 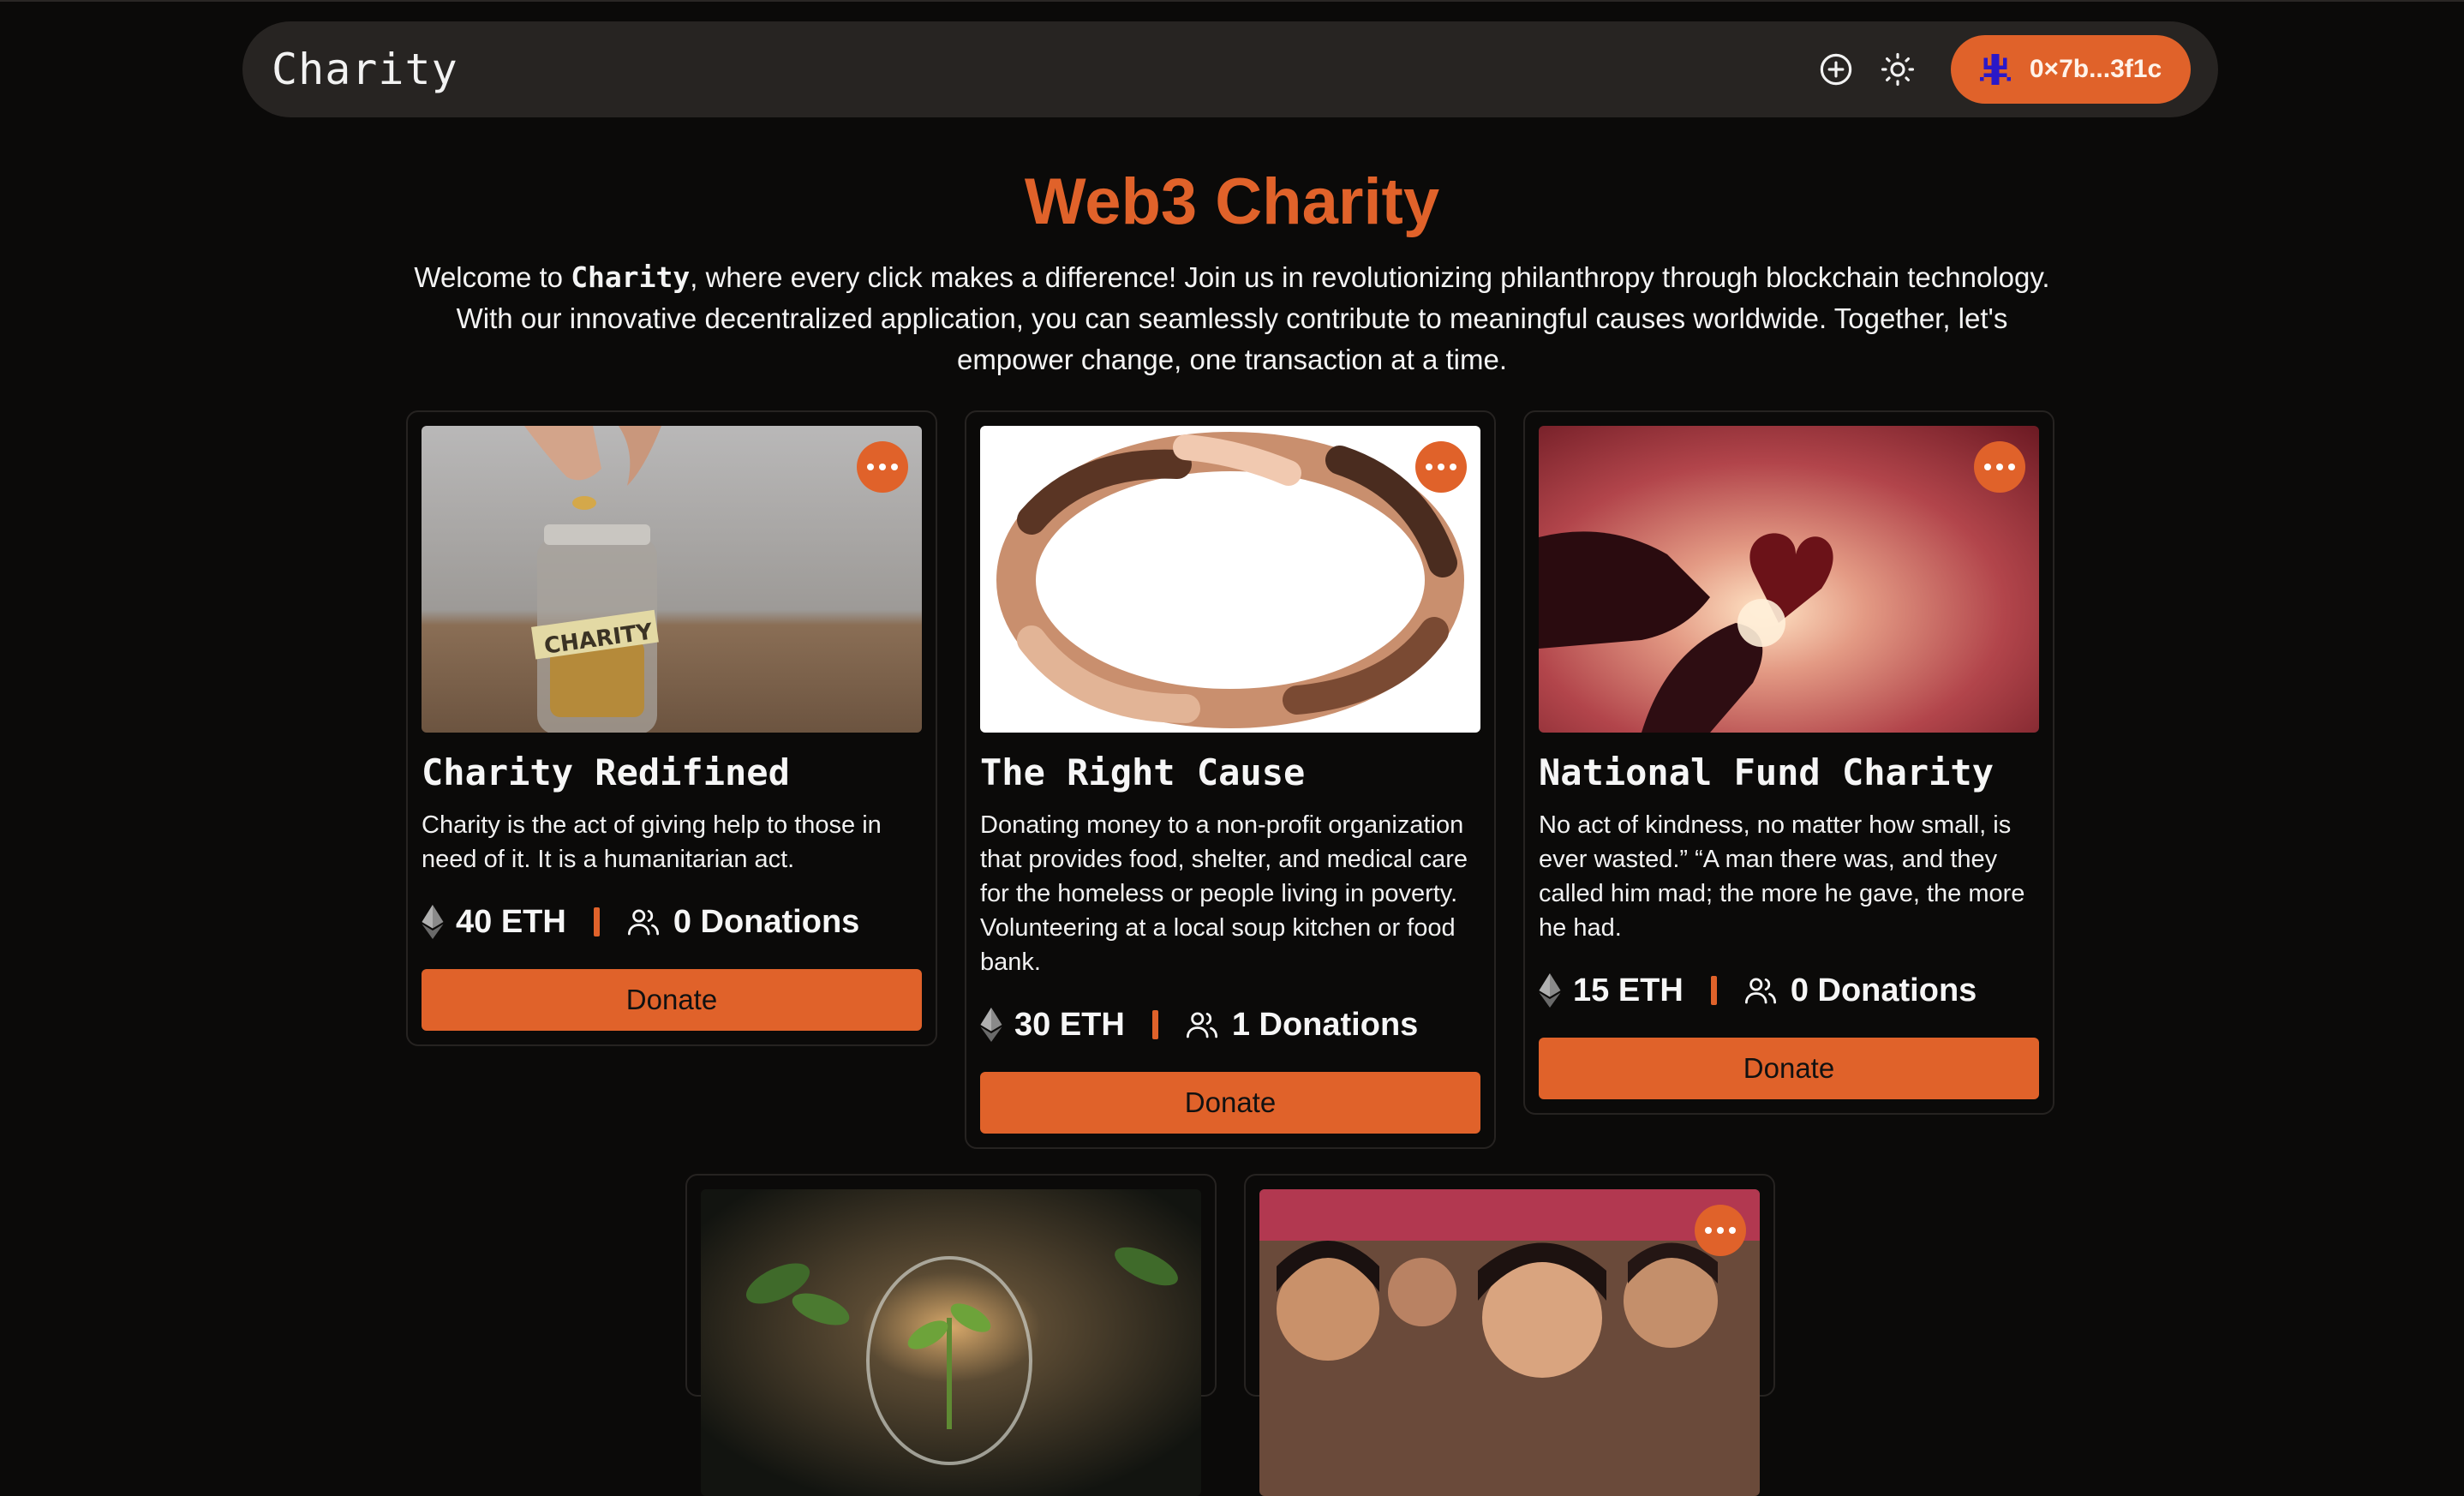 What do you see at coordinates (1628, 990) in the screenshot?
I see `amount-label: 15 ETH` at bounding box center [1628, 990].